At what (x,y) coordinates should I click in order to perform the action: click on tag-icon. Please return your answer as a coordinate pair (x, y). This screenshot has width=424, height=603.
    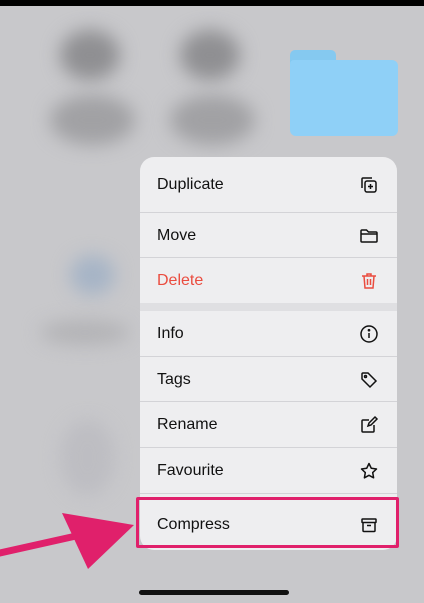
    Looking at the image, I should click on (369, 380).